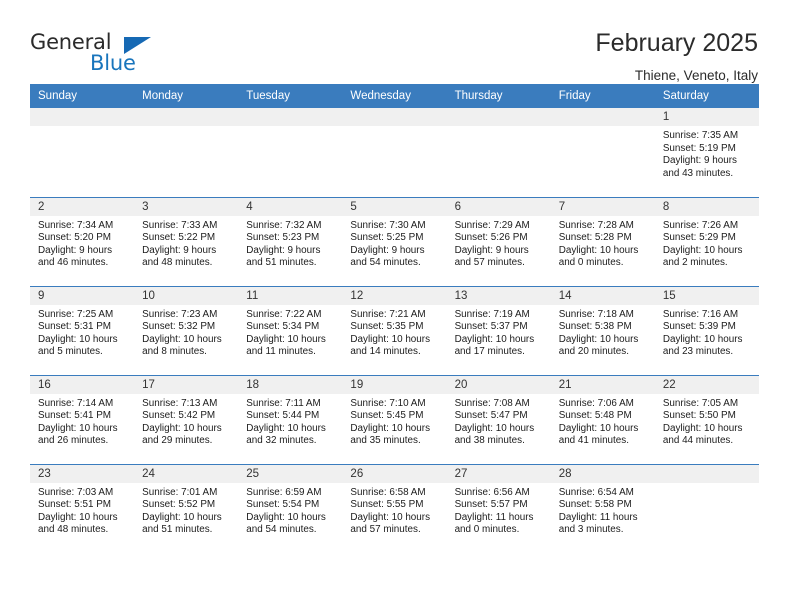  I want to click on daylight-text: Daylight: 10 hours and 38 minutes., so click(494, 434).